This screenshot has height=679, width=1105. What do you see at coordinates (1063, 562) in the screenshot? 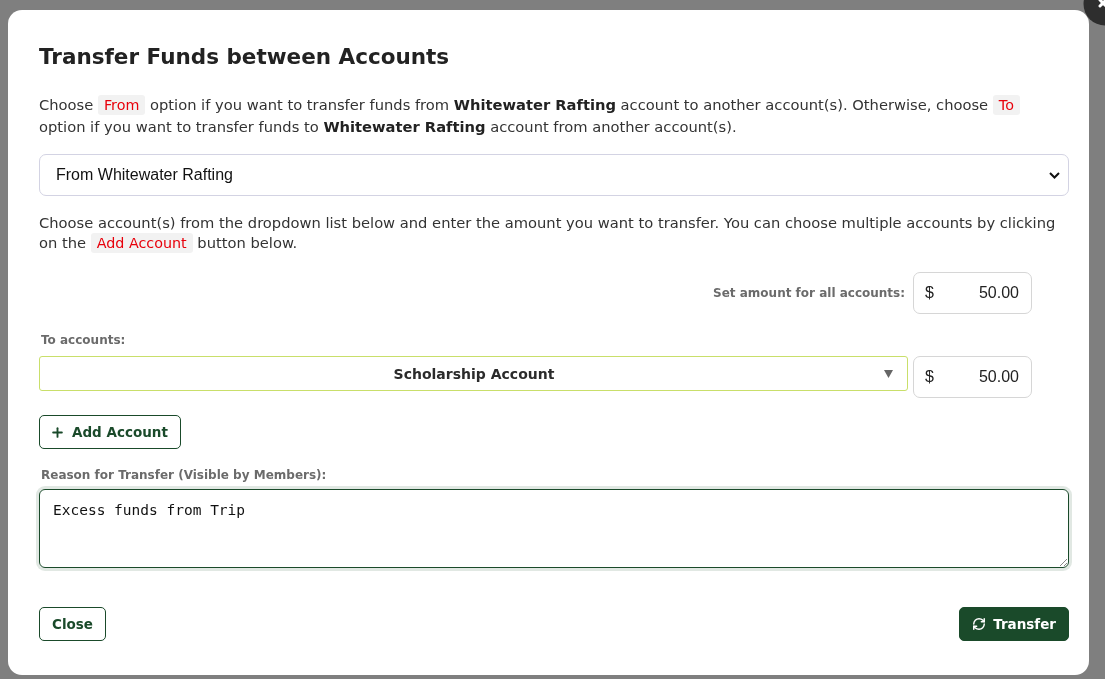
I see `resize-grip-icon` at bounding box center [1063, 562].